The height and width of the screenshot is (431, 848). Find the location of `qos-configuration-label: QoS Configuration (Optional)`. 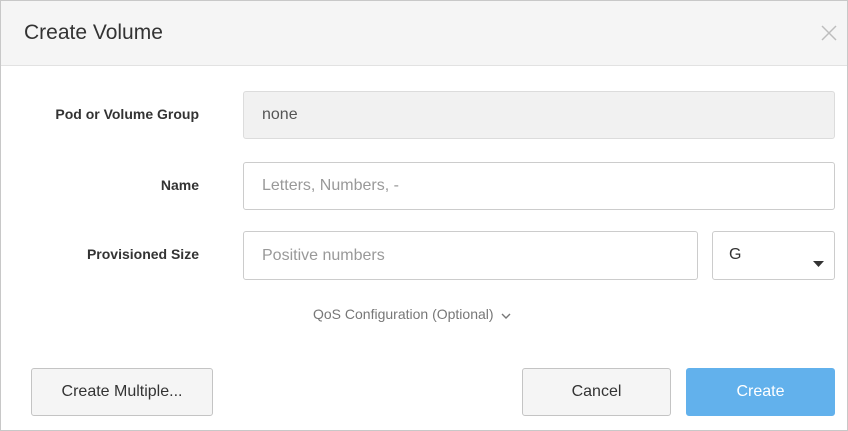

qos-configuration-label: QoS Configuration (Optional) is located at coordinates (403, 314).